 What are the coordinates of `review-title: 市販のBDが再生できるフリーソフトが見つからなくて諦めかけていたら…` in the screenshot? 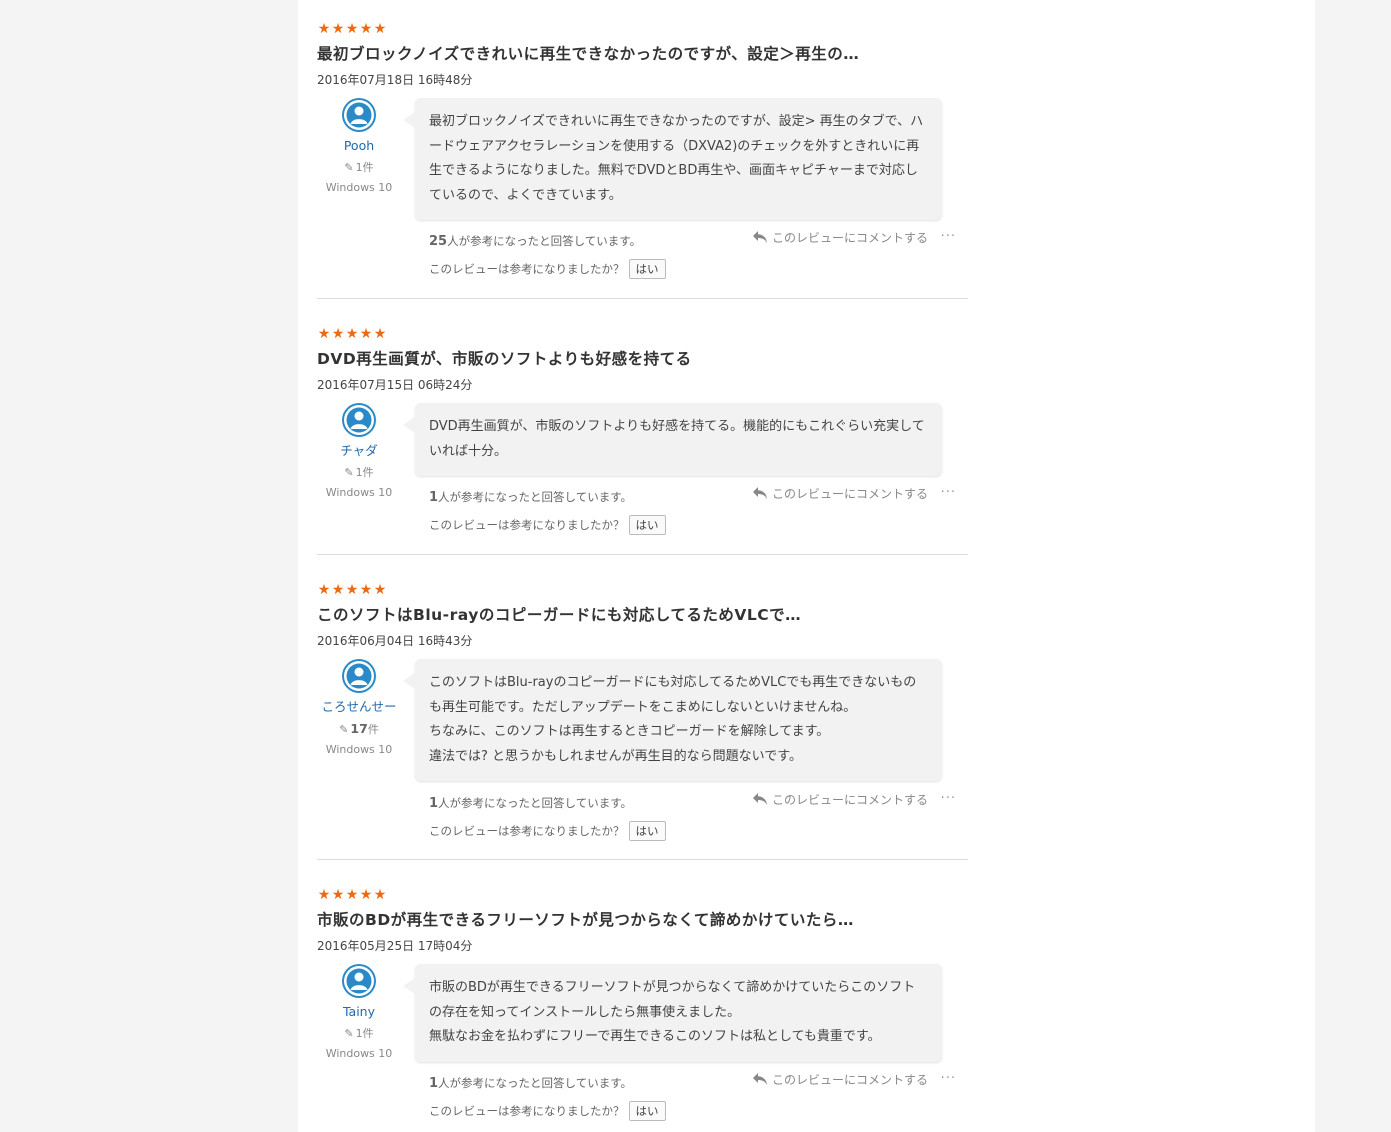 It's located at (585, 920).